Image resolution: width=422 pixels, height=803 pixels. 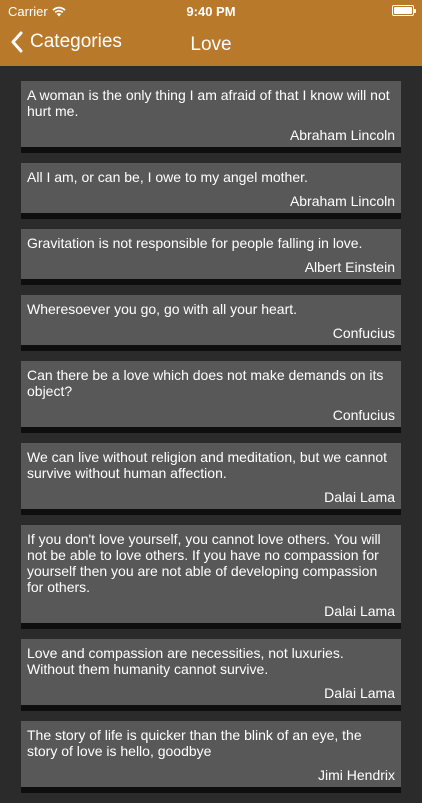 I want to click on page-title: Love, so click(x=211, y=44).